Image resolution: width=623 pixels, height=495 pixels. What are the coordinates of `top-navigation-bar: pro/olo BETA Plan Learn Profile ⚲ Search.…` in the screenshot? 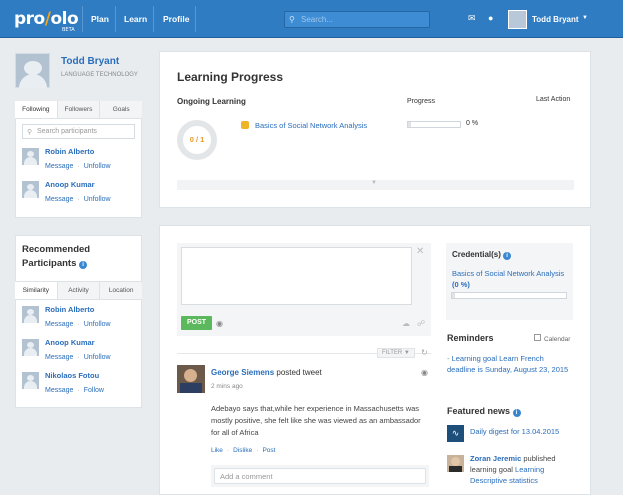 It's located at (311, 19).